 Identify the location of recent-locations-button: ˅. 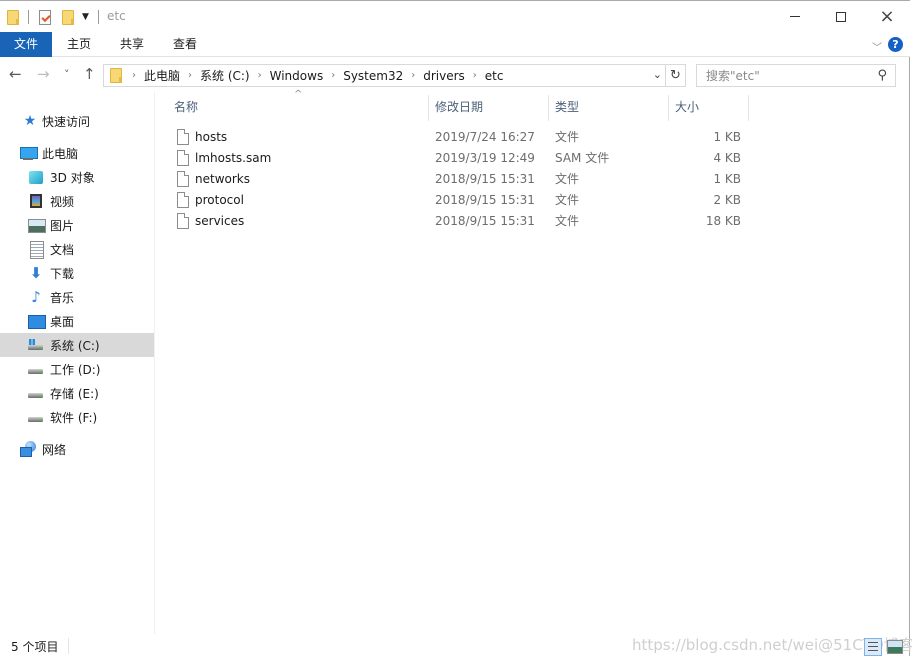
(67, 74).